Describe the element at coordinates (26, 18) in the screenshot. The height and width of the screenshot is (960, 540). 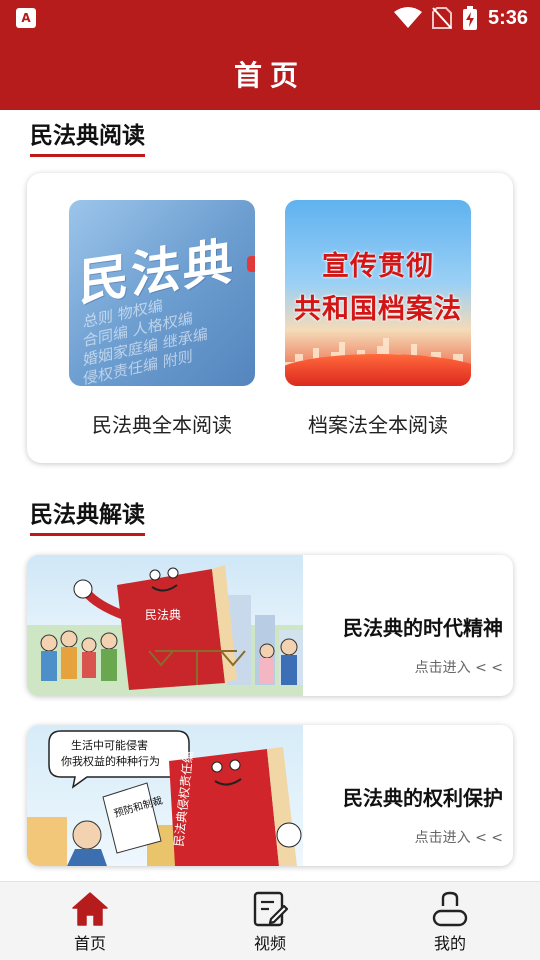
I see `app-notification-icon: A` at that location.